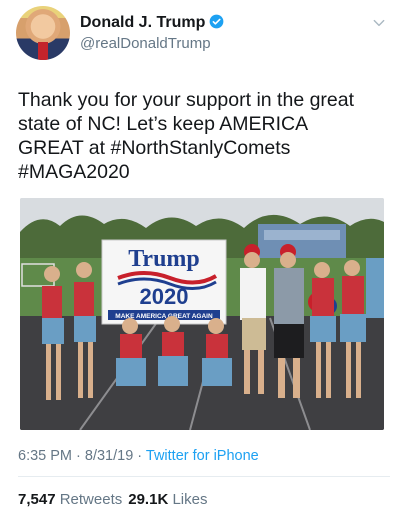 The image size is (400, 517). What do you see at coordinates (379, 23) in the screenshot?
I see `chevron-down-icon` at bounding box center [379, 23].